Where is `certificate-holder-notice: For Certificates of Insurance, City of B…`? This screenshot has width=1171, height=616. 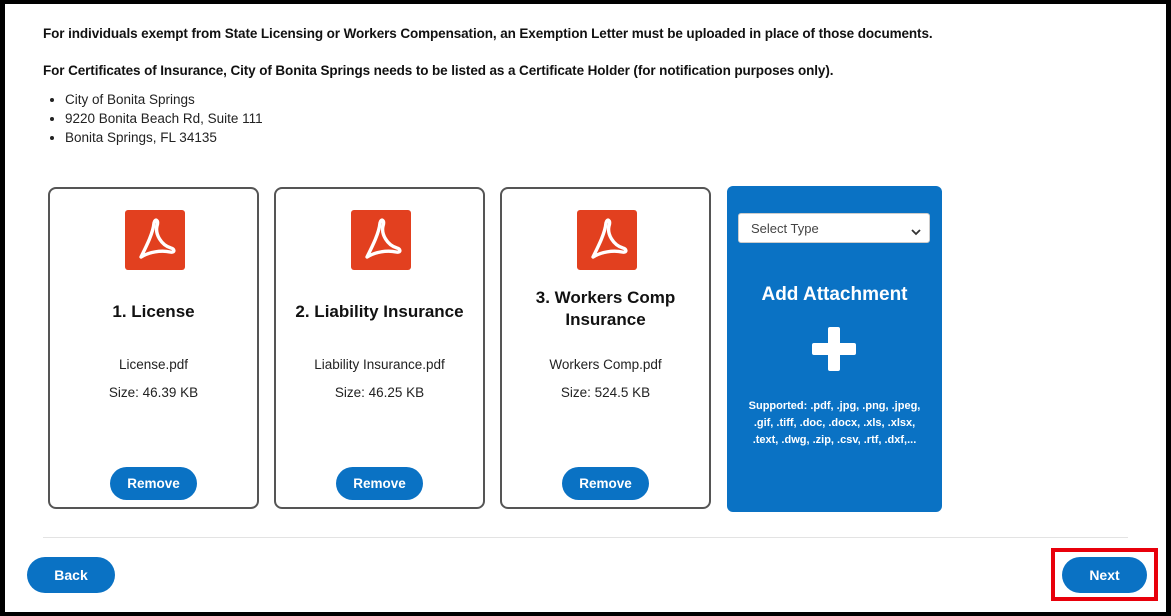 certificate-holder-notice: For Certificates of Insurance, City of B… is located at coordinates (438, 70).